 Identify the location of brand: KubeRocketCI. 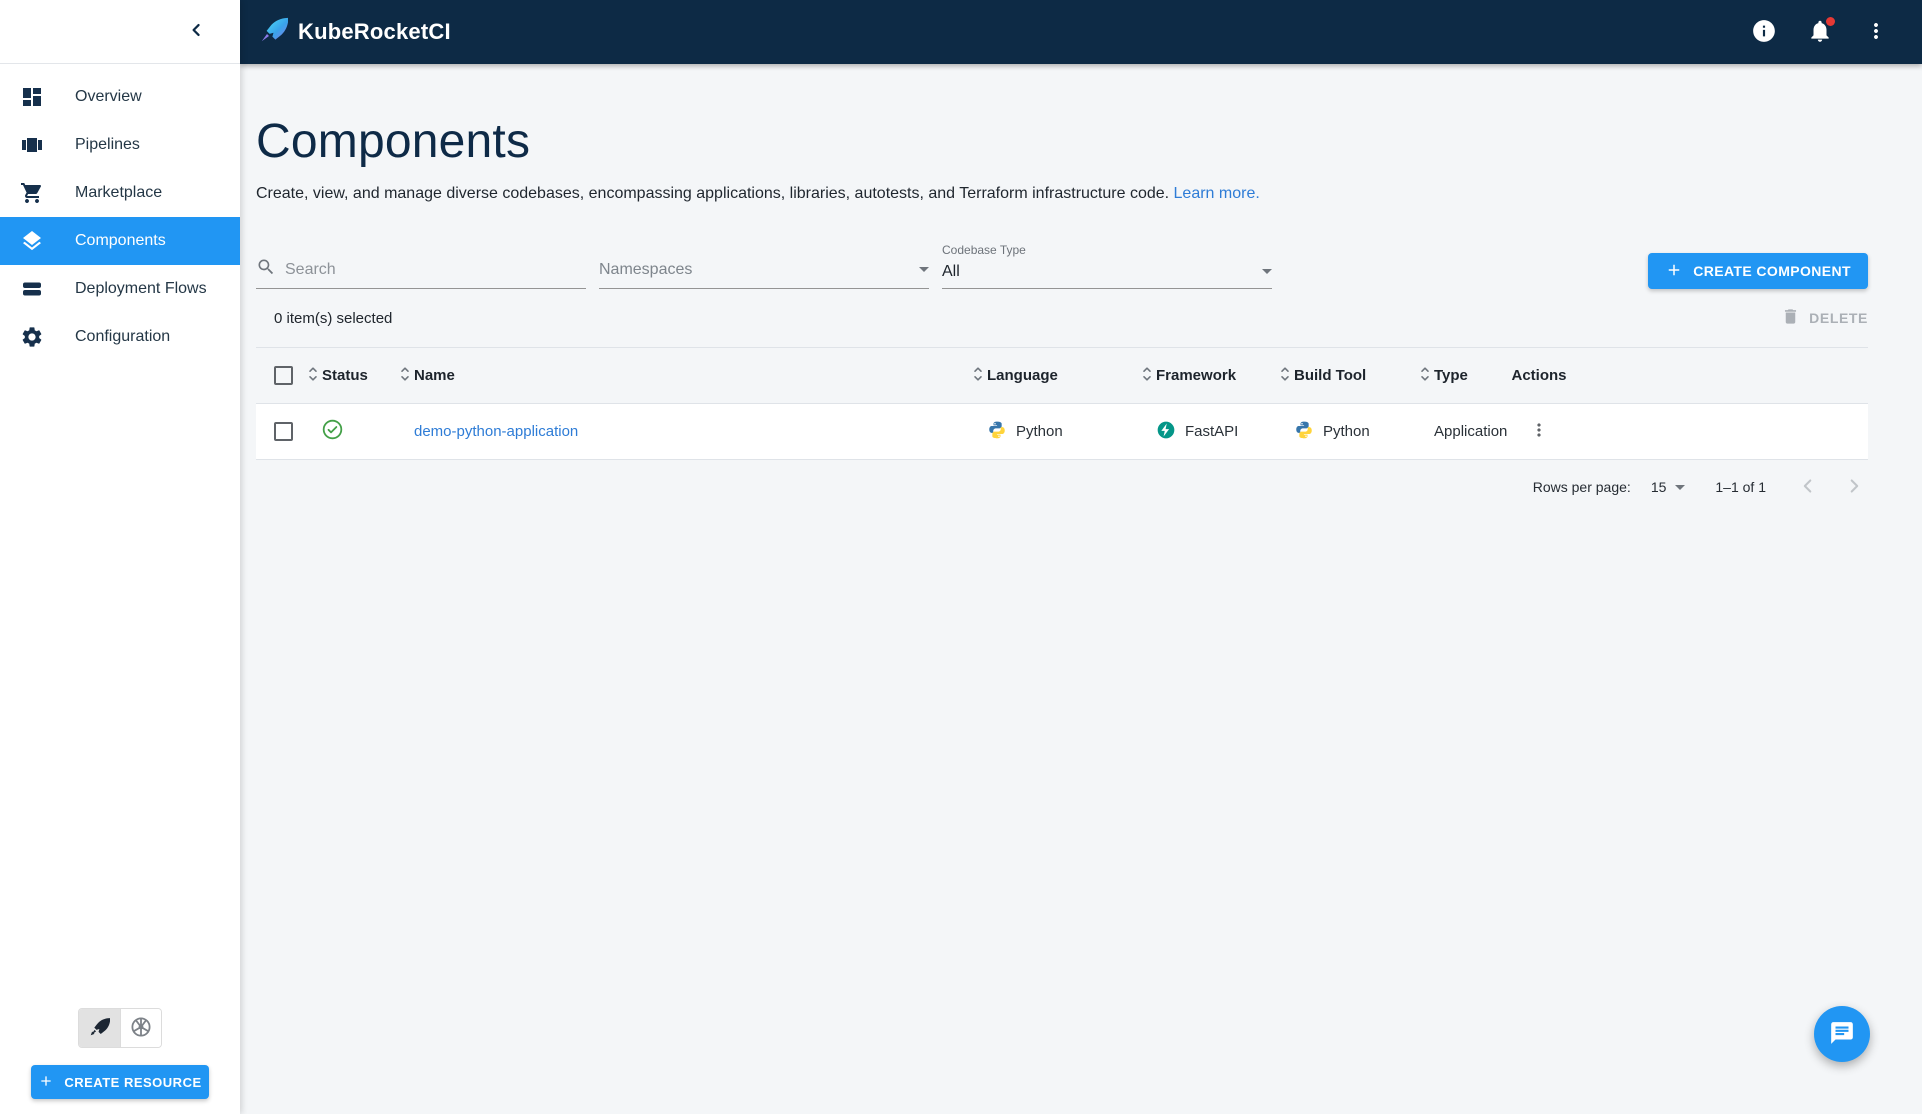
(354, 32).